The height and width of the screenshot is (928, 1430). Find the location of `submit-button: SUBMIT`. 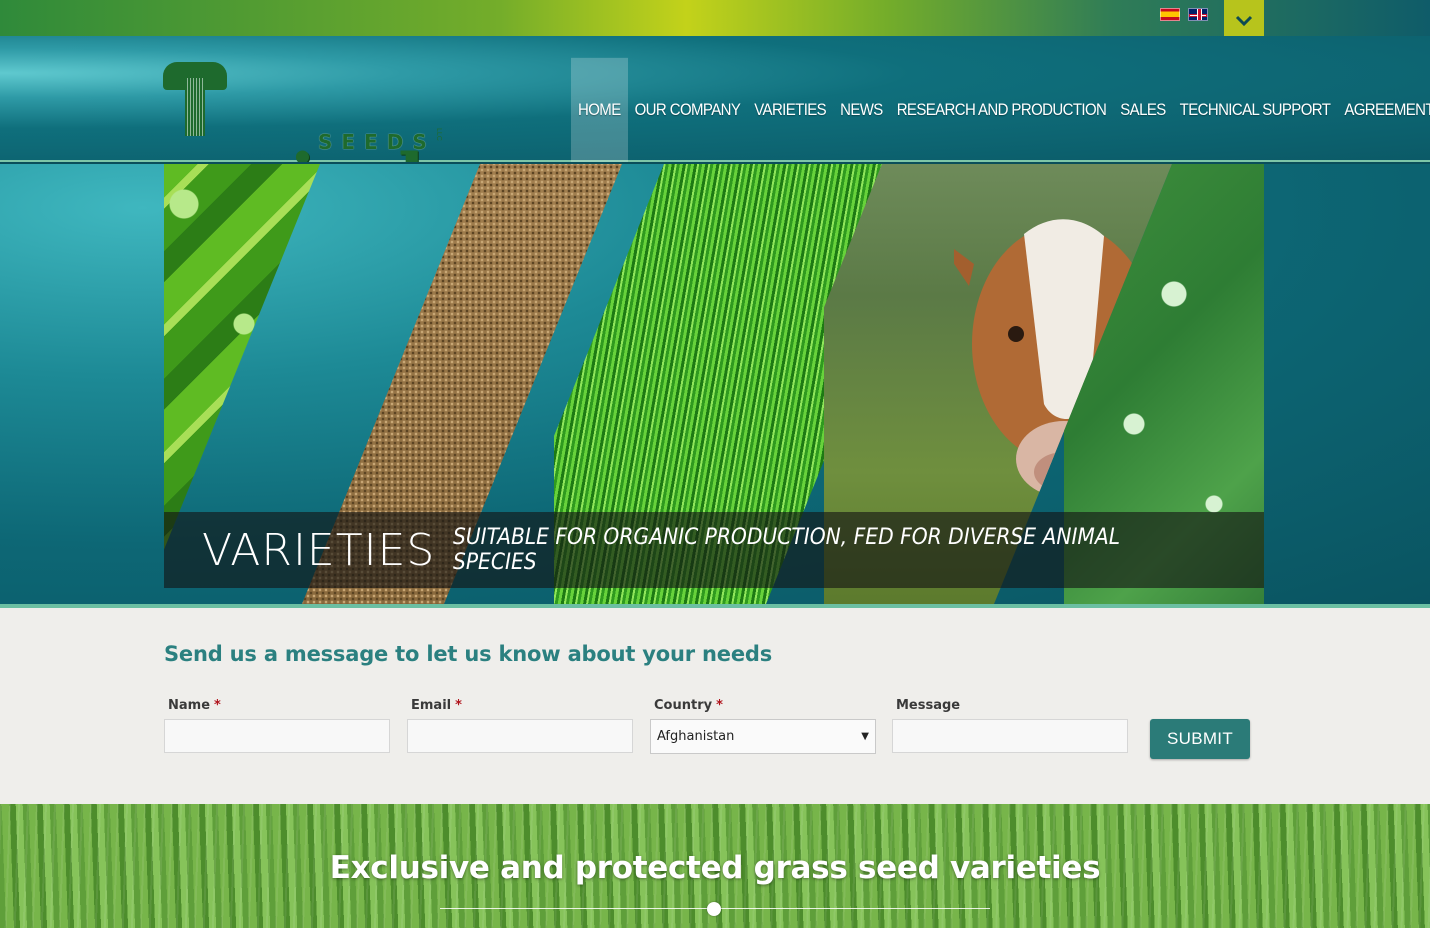

submit-button: SUBMIT is located at coordinates (1200, 739).